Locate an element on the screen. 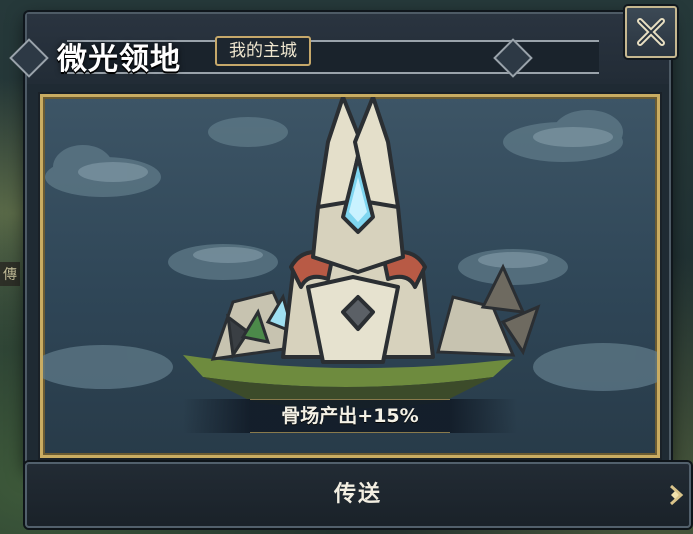 The height and width of the screenshot is (534, 693). backdrop-side-label: 傳 is located at coordinates (10, 274).